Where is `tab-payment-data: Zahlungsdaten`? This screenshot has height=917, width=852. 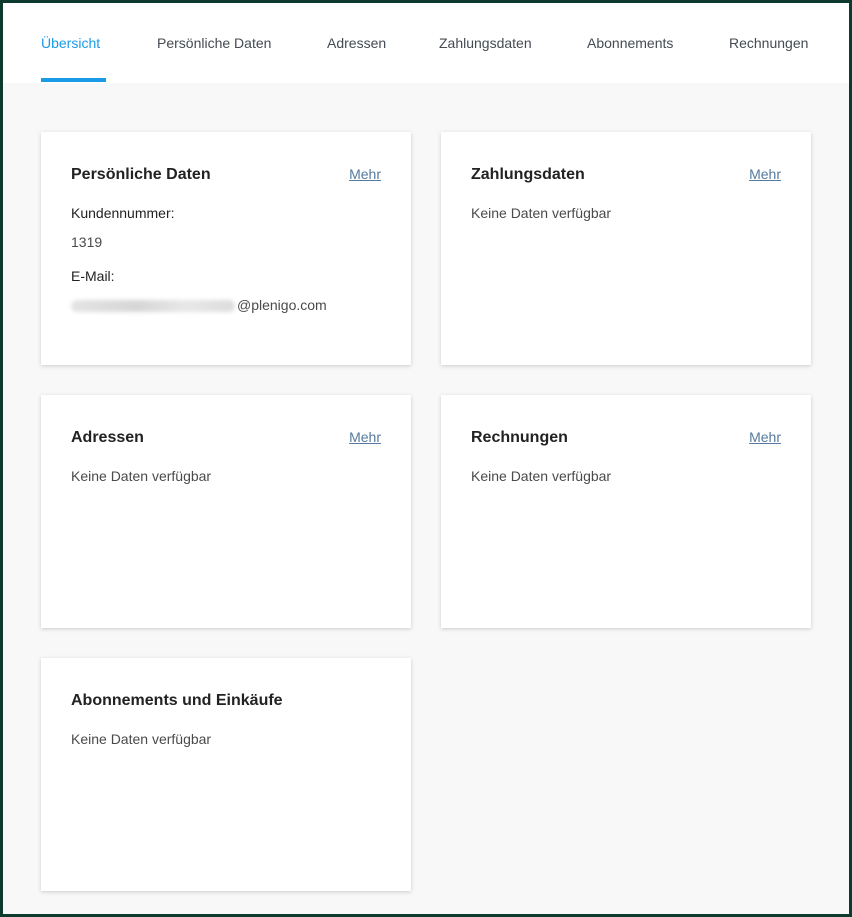 tab-payment-data: Zahlungsdaten is located at coordinates (485, 43).